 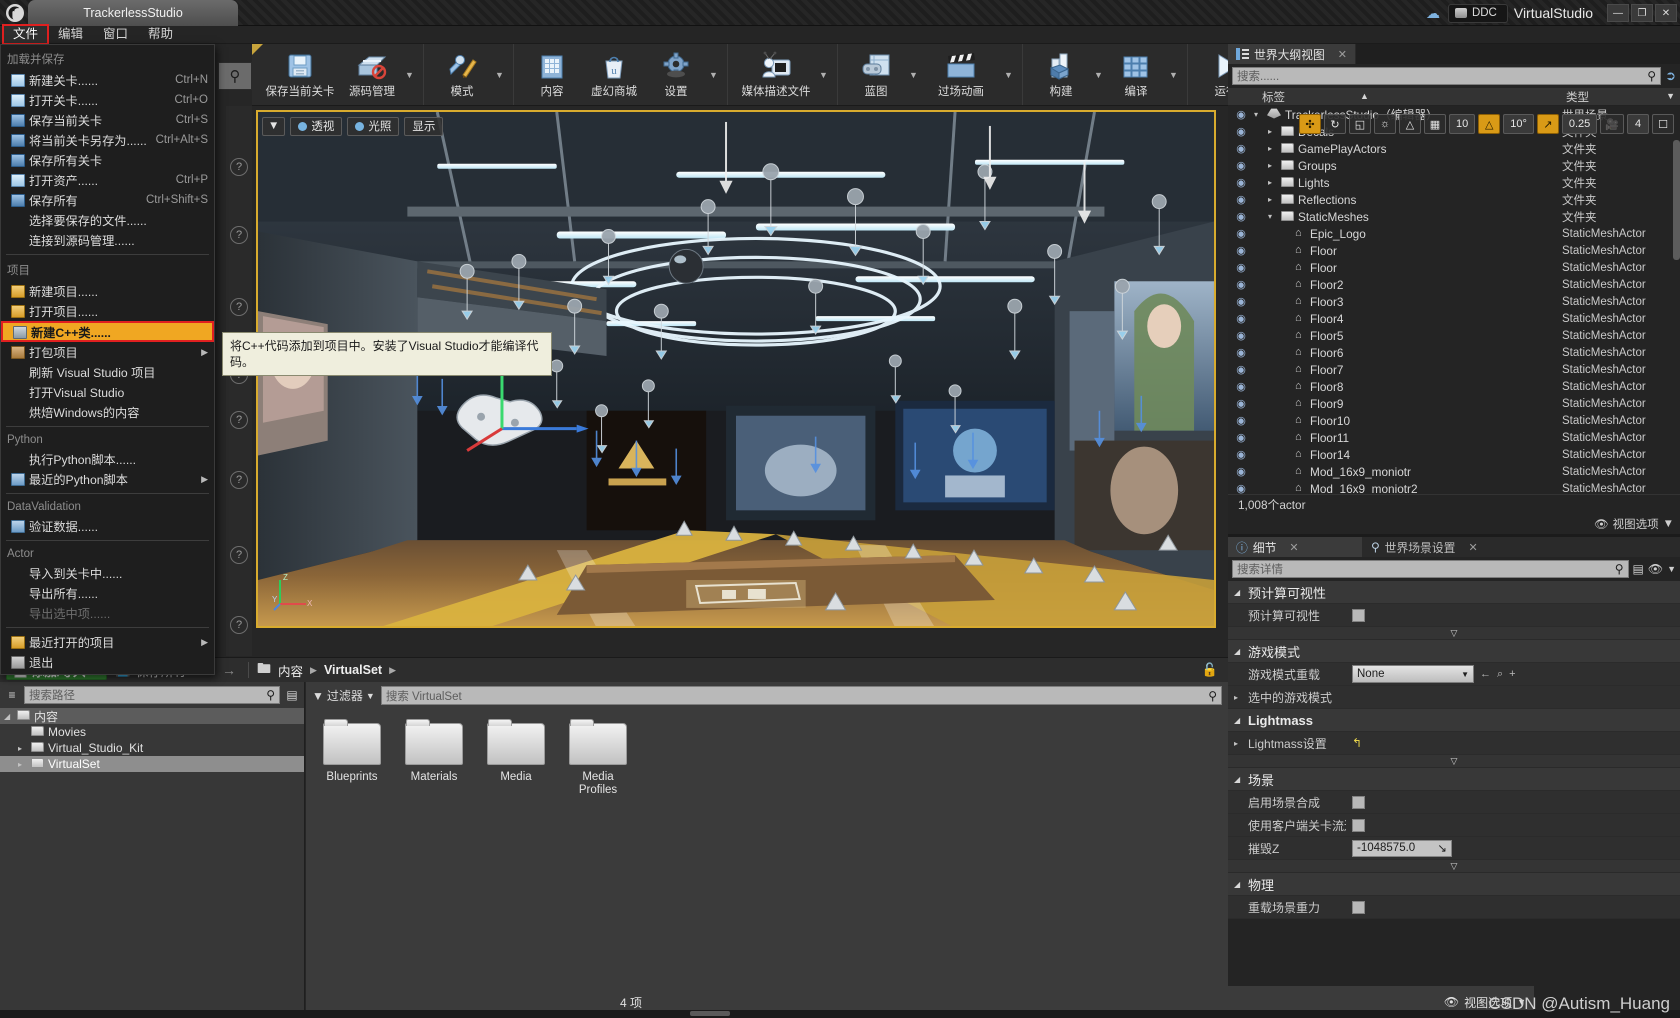 What do you see at coordinates (1454, 182) in the screenshot?
I see `outliner-row: ◉ ▸ Lights 文件夹` at bounding box center [1454, 182].